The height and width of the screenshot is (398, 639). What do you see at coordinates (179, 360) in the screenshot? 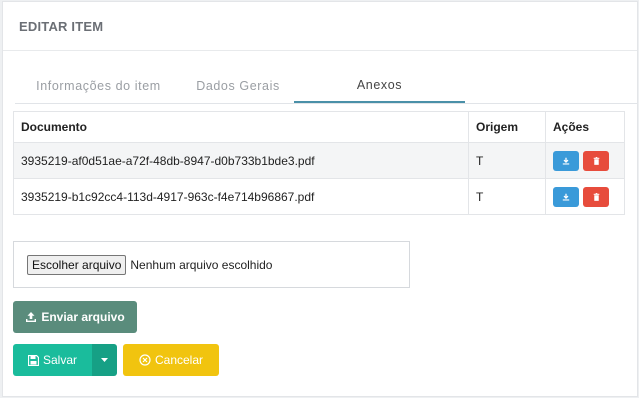
I see `cancel-label: Cancelar` at bounding box center [179, 360].